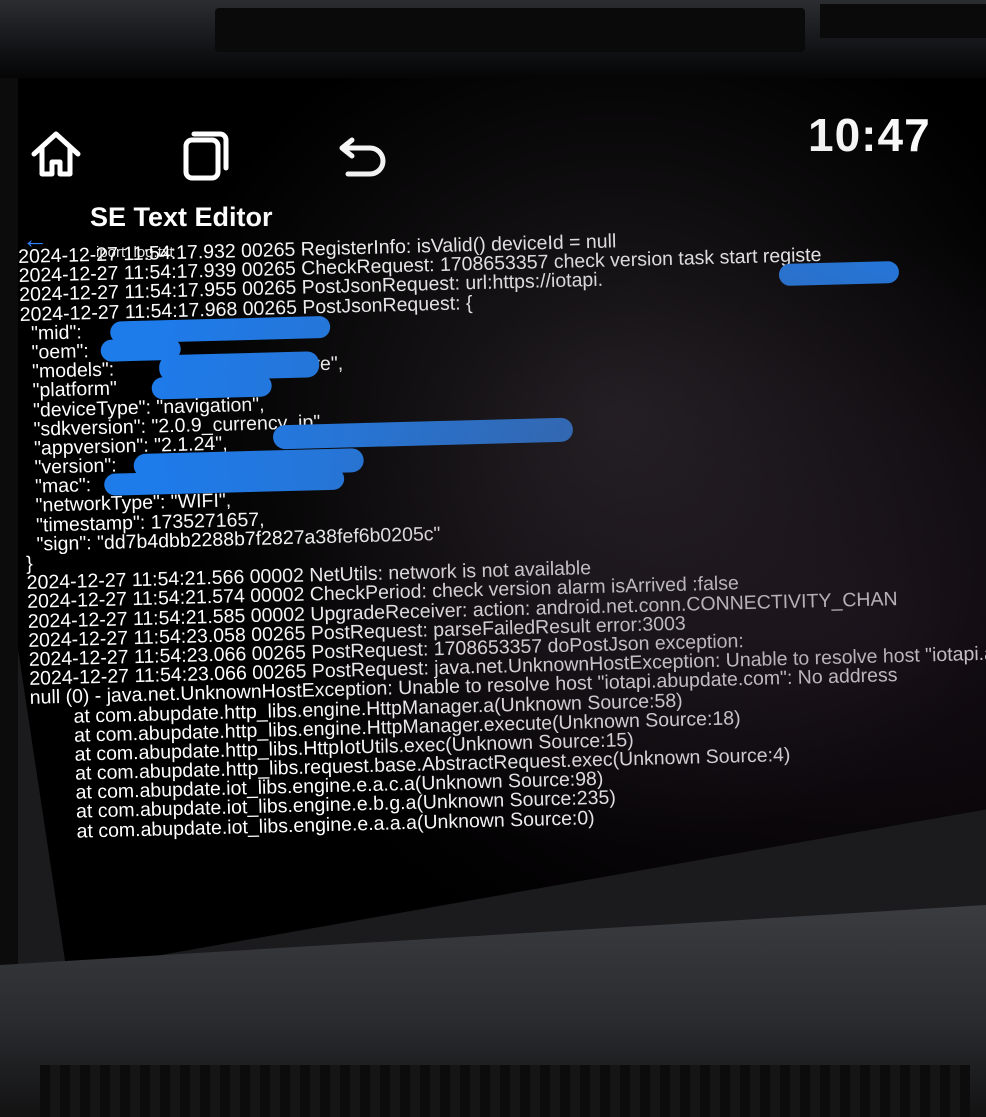 The height and width of the screenshot is (1117, 986). What do you see at coordinates (364, 154) in the screenshot?
I see `back-icon` at bounding box center [364, 154].